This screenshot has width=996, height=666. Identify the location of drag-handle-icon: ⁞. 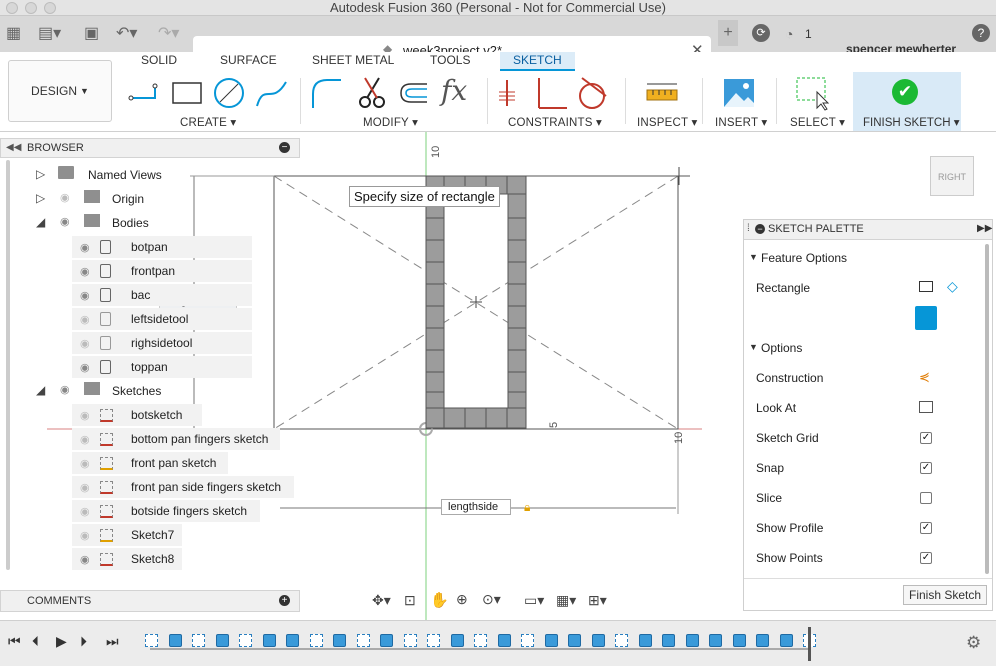
(748, 228).